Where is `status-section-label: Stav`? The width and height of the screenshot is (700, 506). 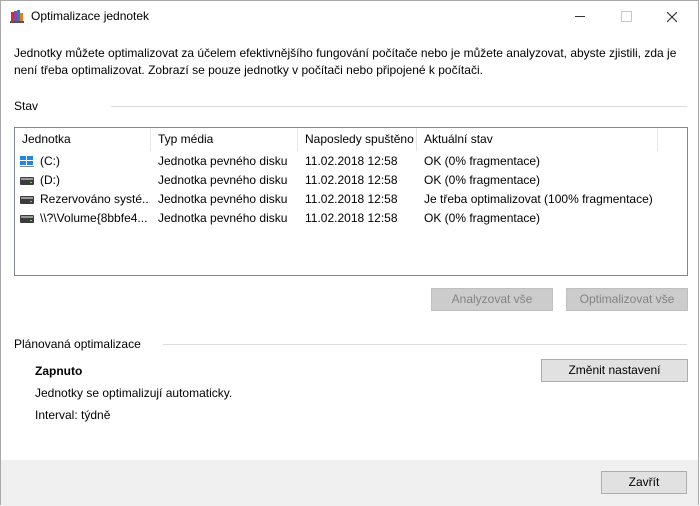
status-section-label: Stav is located at coordinates (26, 106).